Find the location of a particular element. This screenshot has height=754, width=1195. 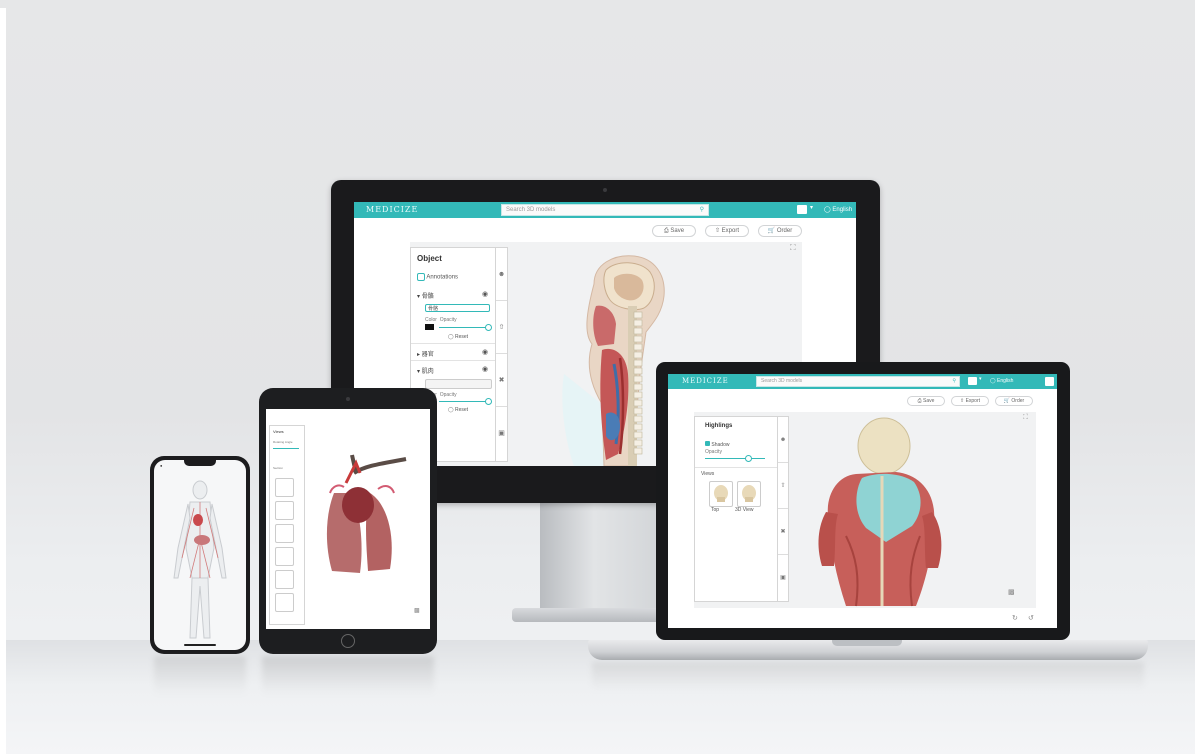

anatomy-model-back-muscles is located at coordinates (881, 512).